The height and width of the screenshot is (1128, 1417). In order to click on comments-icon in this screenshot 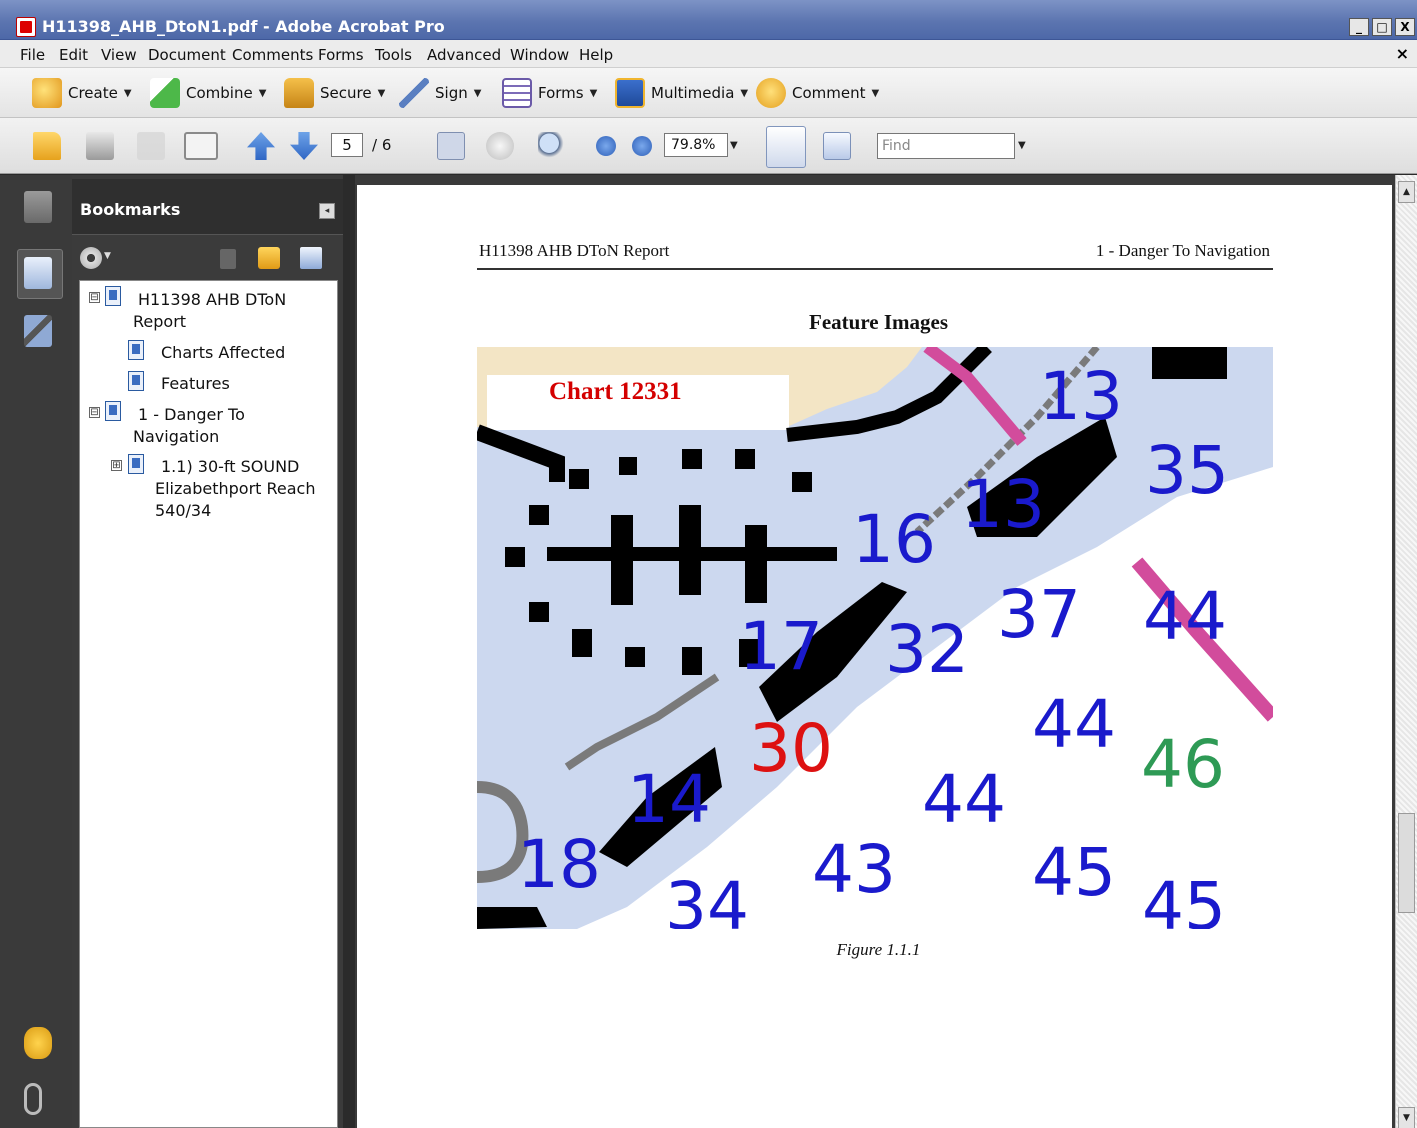, I will do `click(38, 1043)`.